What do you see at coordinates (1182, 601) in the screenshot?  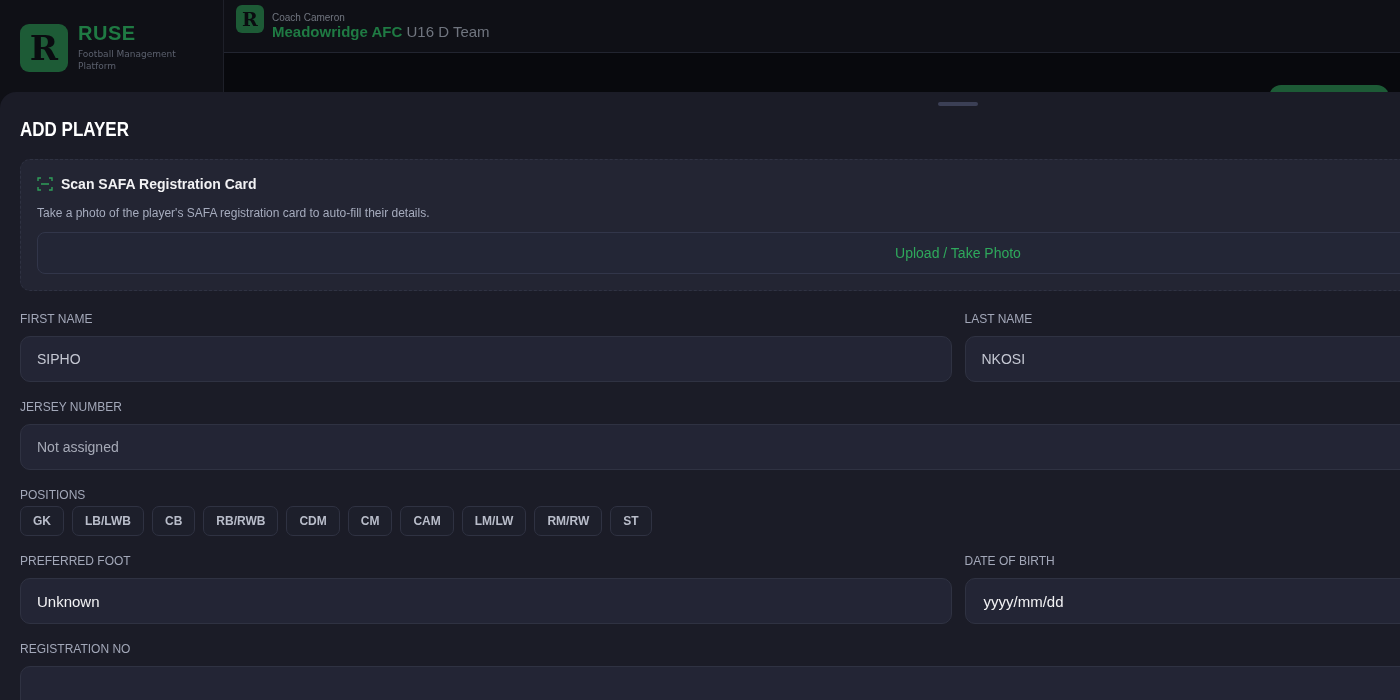 I see `date-field: yyyy/mm/dd` at bounding box center [1182, 601].